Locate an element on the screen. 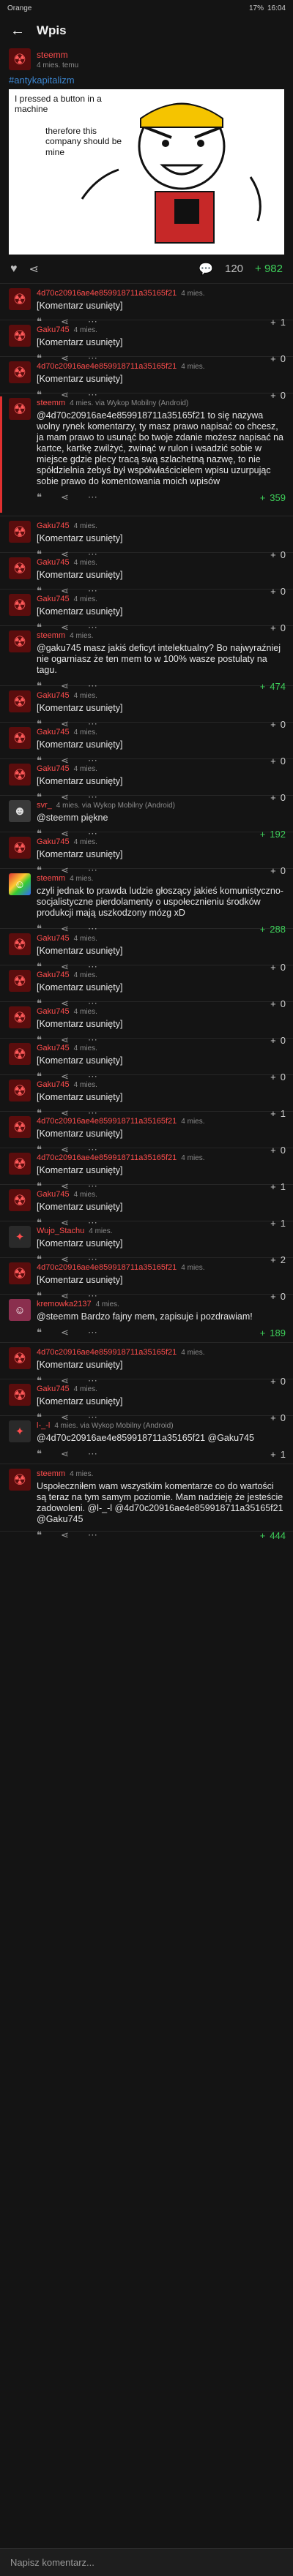 The height and width of the screenshot is (2576, 293). post-vote-count: + 982 is located at coordinates (269, 269).